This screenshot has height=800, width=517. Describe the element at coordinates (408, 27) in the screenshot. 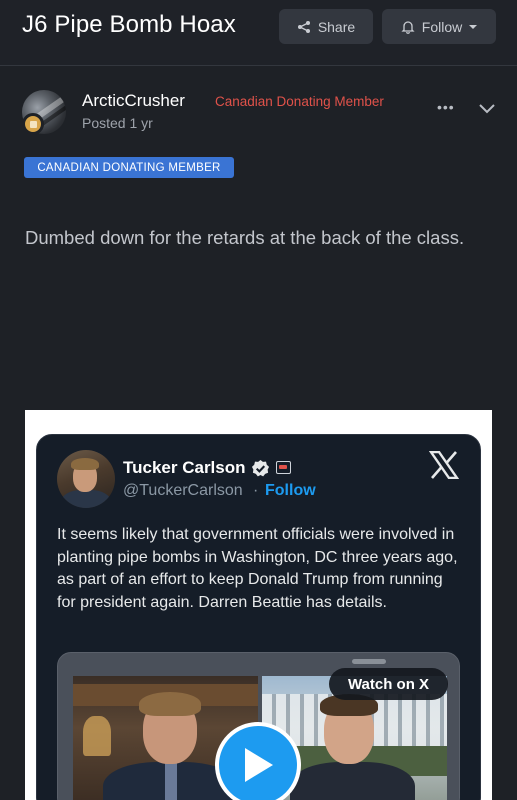

I see `bell-icon` at that location.